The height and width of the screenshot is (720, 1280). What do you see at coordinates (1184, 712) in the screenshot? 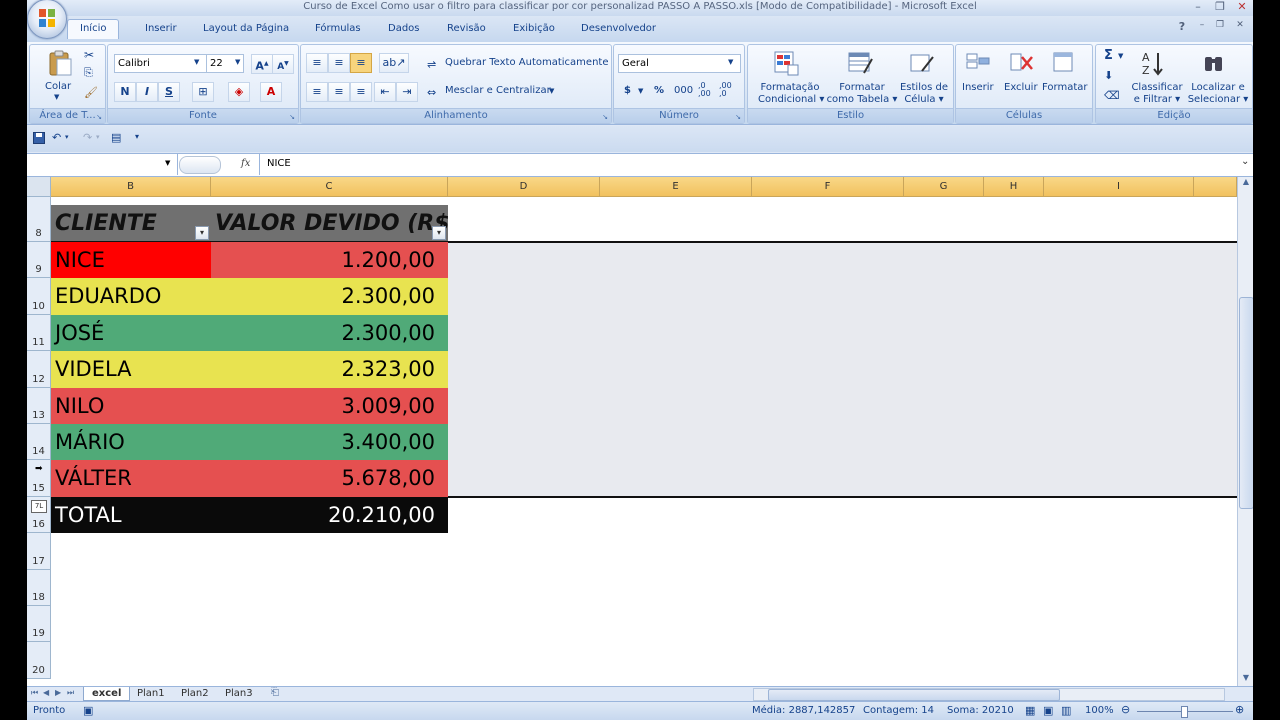
I see `zoom-slider-thumb` at bounding box center [1184, 712].